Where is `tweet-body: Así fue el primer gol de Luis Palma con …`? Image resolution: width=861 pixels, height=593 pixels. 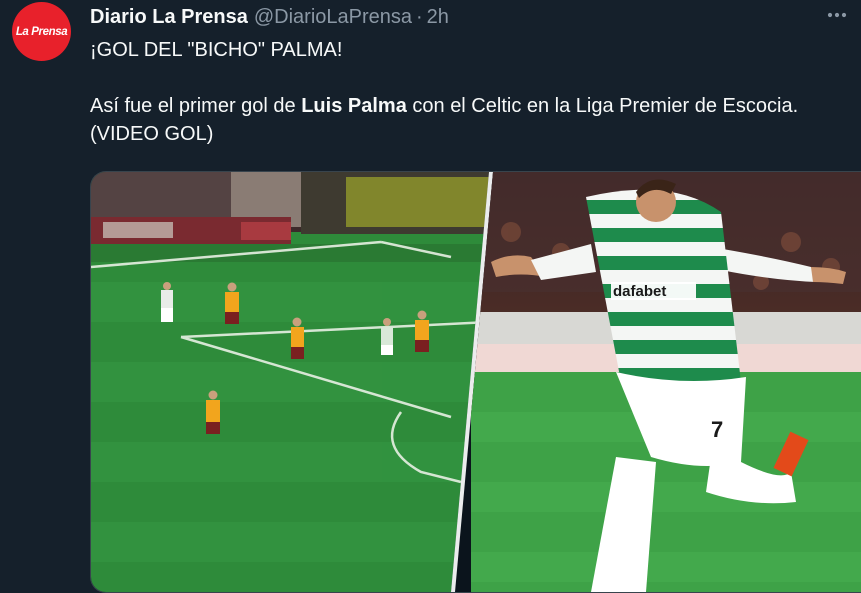 tweet-body: Así fue el primer gol de Luis Palma con … is located at coordinates (460, 120).